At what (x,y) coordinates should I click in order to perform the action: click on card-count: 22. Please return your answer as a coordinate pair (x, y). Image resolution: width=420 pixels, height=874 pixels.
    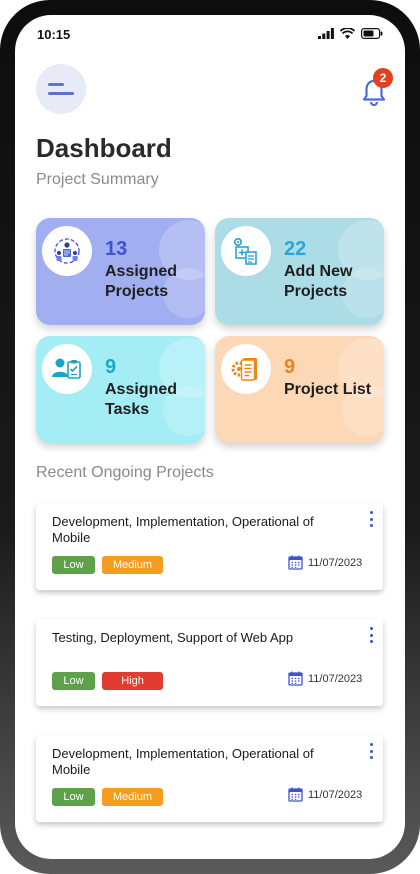
    Looking at the image, I should click on (295, 249).